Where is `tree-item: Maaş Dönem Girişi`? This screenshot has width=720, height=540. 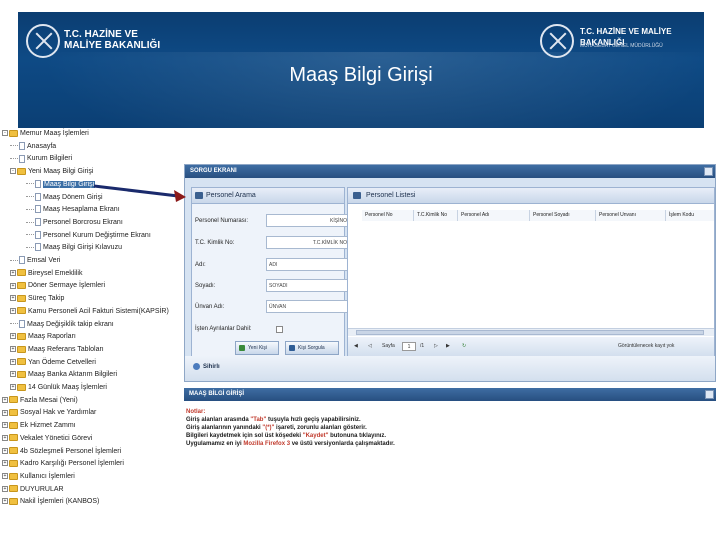 tree-item: Maaş Dönem Girişi is located at coordinates (64, 197).